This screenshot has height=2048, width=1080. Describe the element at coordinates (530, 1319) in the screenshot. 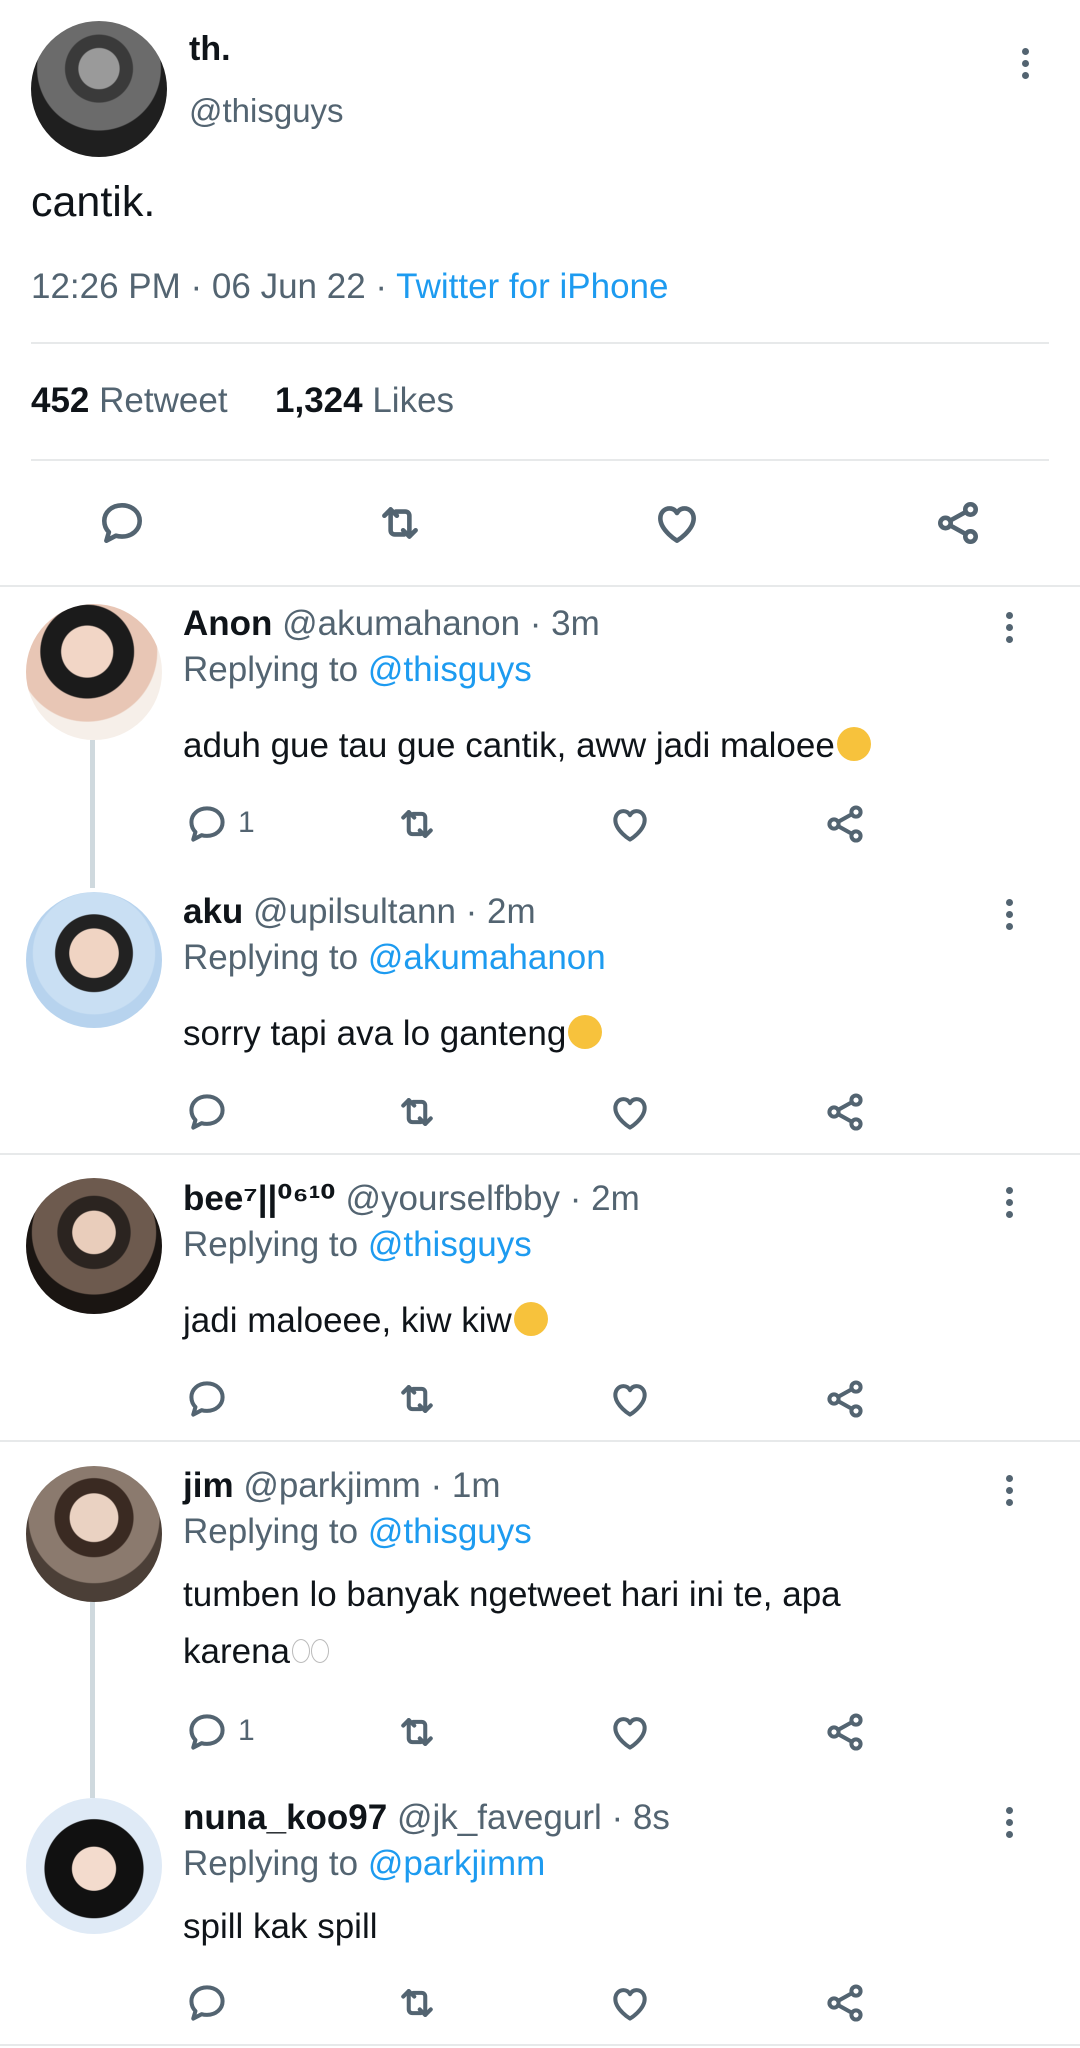

I see `winking-face-icon` at that location.